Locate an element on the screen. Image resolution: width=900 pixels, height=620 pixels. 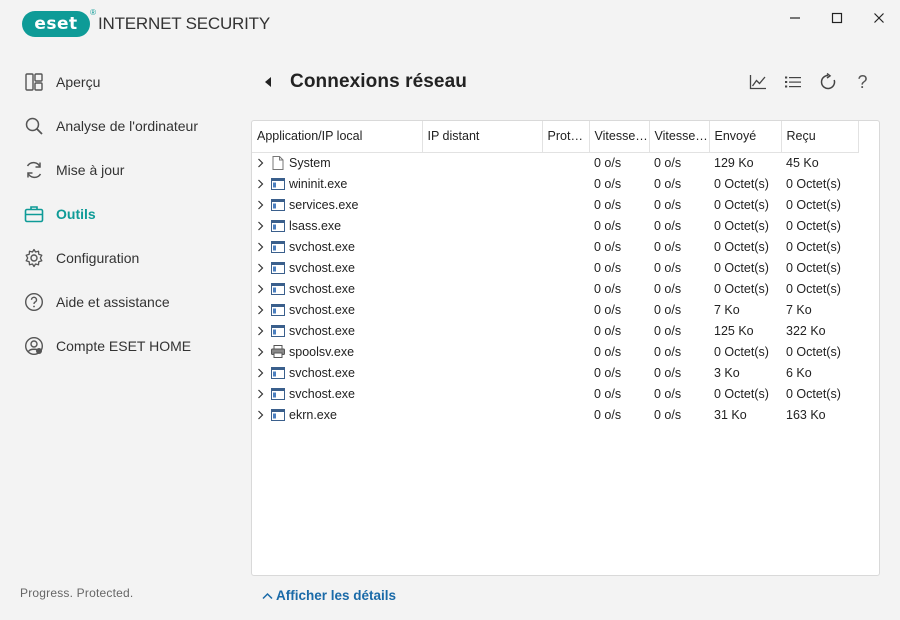
show-details-link: Afficher les détails is located at coordinates (329, 595).